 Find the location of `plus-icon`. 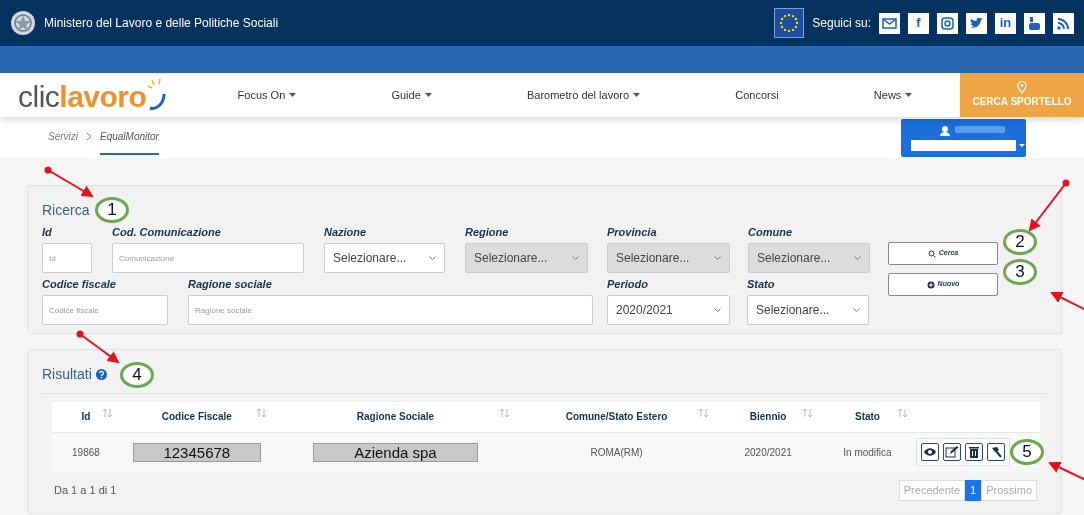

plus-icon is located at coordinates (930, 284).